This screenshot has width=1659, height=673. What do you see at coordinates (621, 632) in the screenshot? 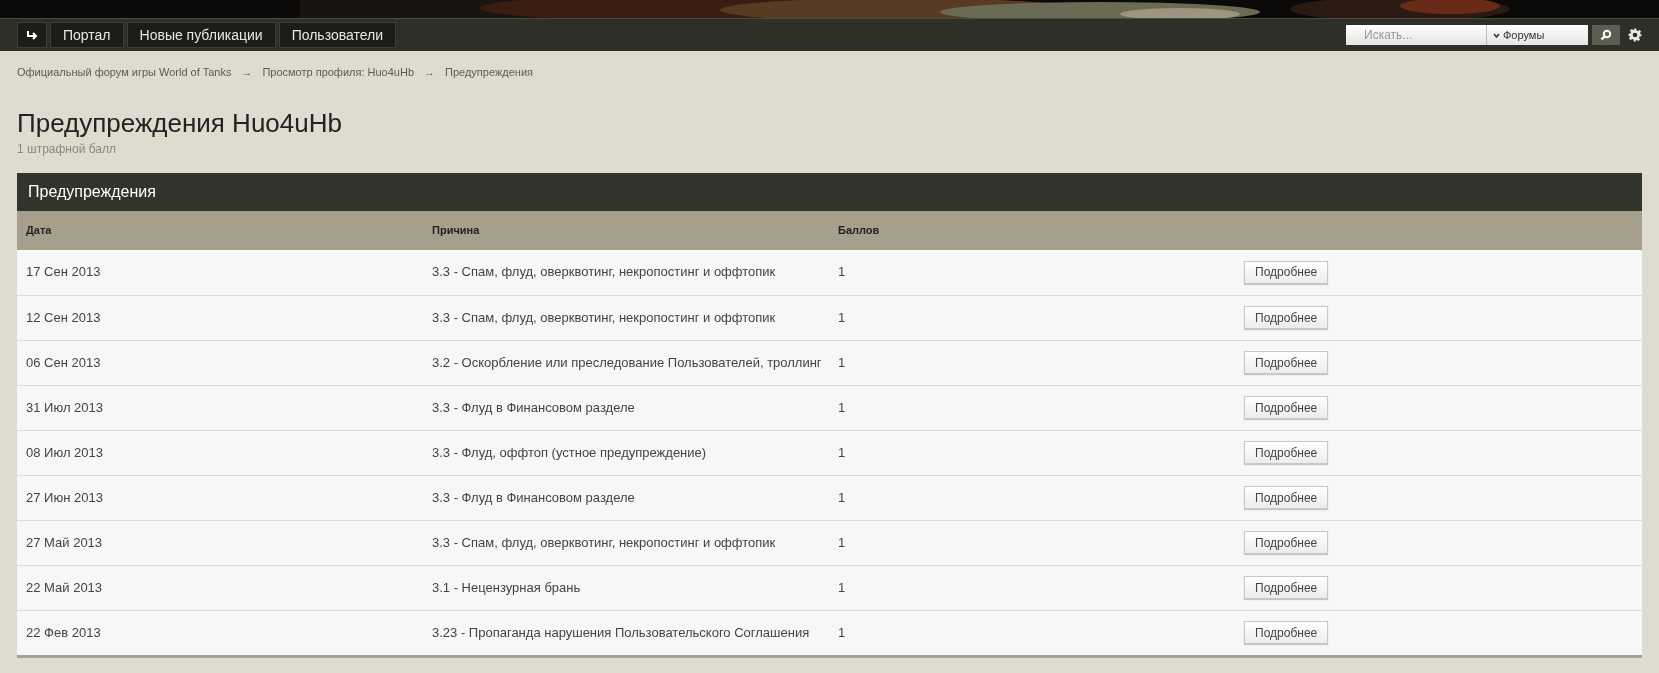
I see `reason-cell-text: 3.23 - Пропаганда нарушения Пользовательского Соглашения` at bounding box center [621, 632].